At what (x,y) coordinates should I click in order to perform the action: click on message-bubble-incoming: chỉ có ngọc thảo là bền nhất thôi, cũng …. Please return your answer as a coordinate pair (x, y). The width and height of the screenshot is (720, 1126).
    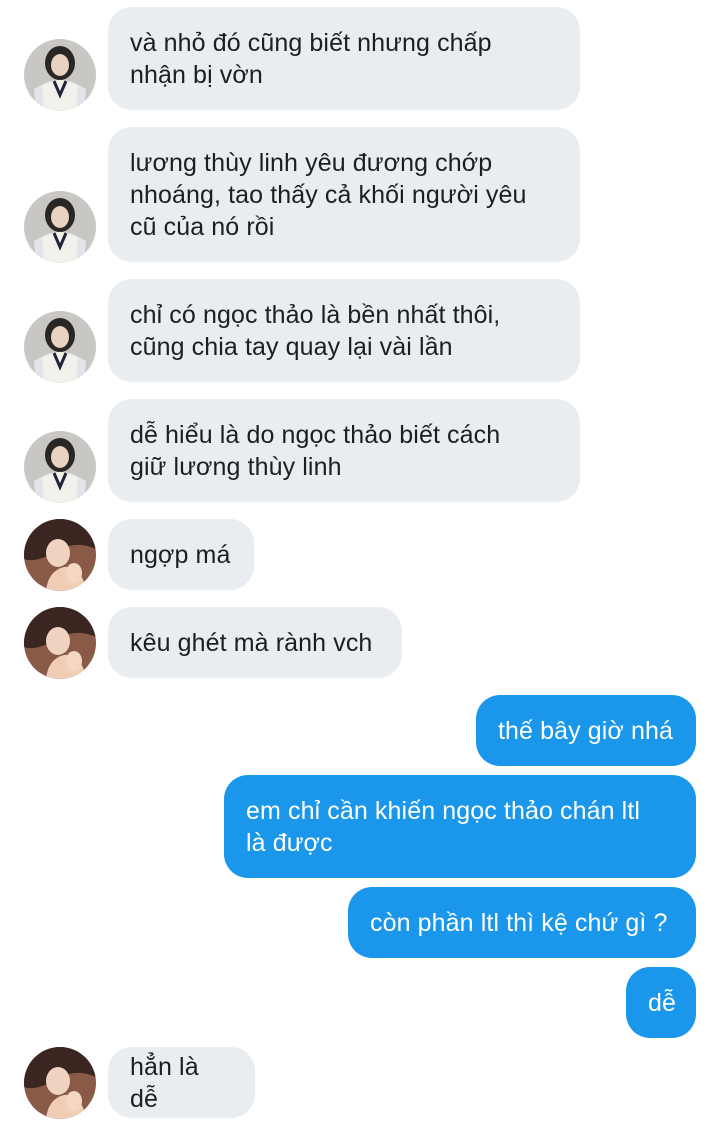
    Looking at the image, I should click on (344, 330).